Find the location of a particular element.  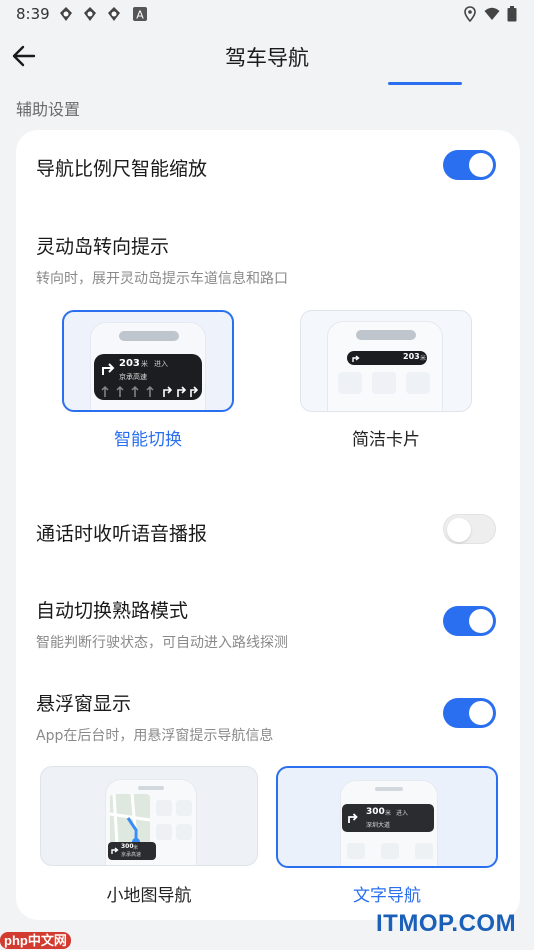

option-mini-map: 300 米 京承高速 is located at coordinates (149, 816).